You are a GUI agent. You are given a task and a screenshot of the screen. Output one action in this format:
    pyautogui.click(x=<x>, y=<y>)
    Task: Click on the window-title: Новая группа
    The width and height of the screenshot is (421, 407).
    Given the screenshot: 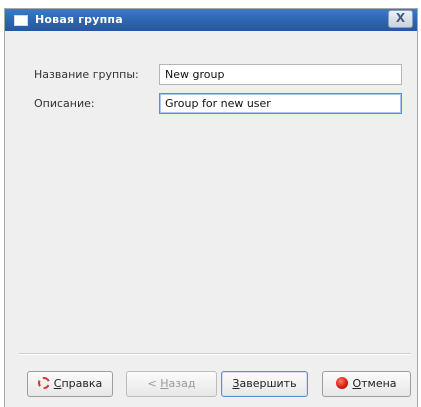 What is the action you would take?
    pyautogui.click(x=79, y=19)
    